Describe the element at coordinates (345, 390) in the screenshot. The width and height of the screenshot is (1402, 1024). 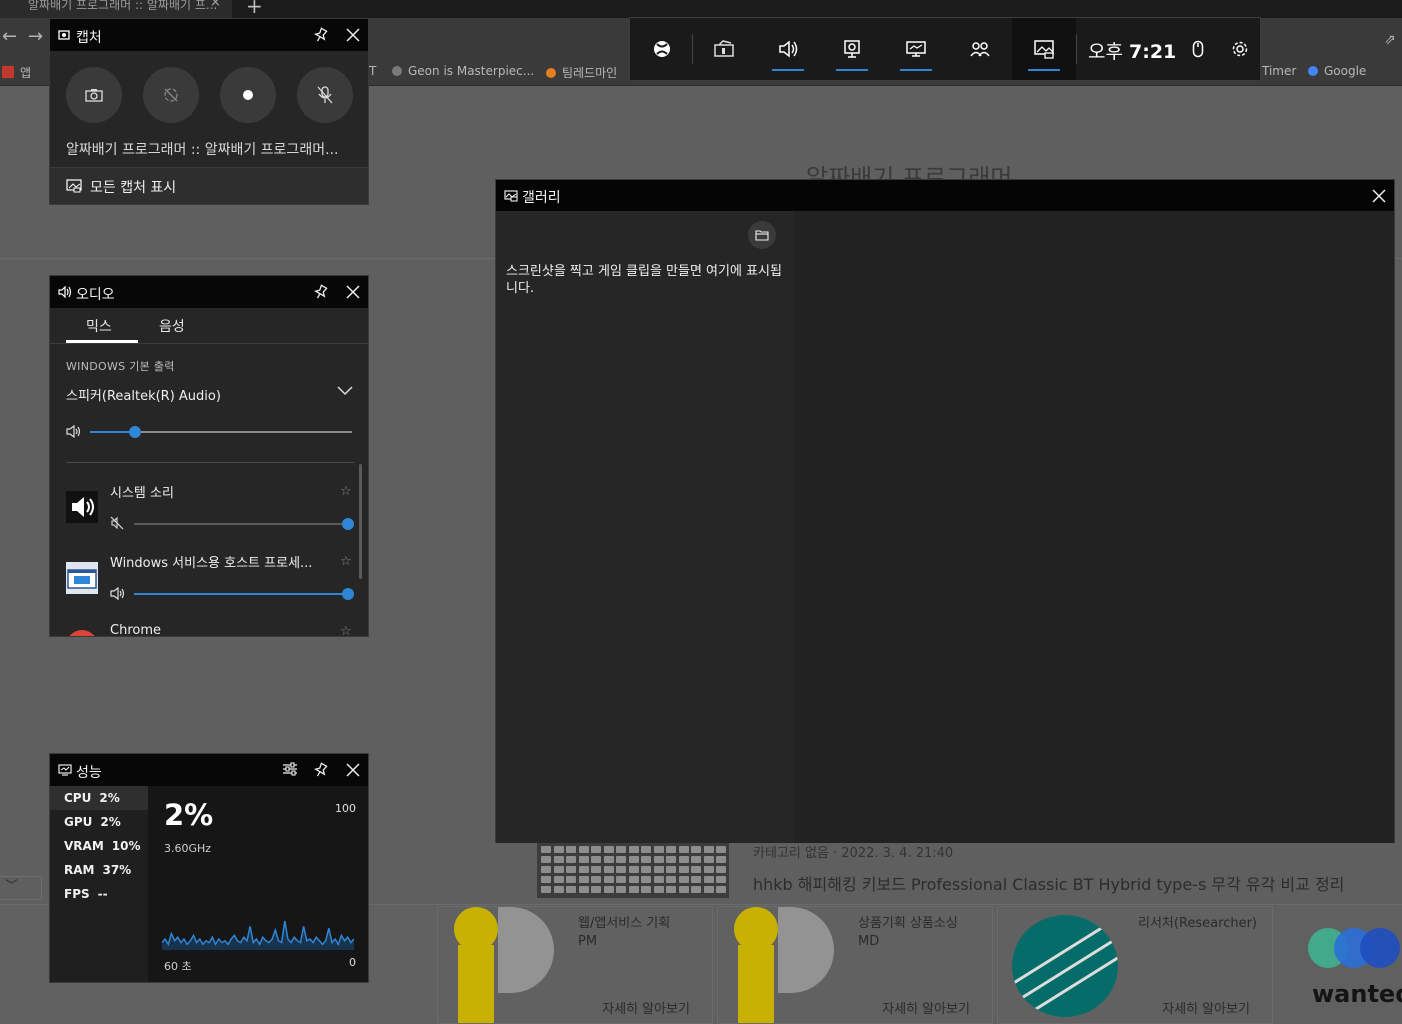
I see `chevron-down-icon` at that location.